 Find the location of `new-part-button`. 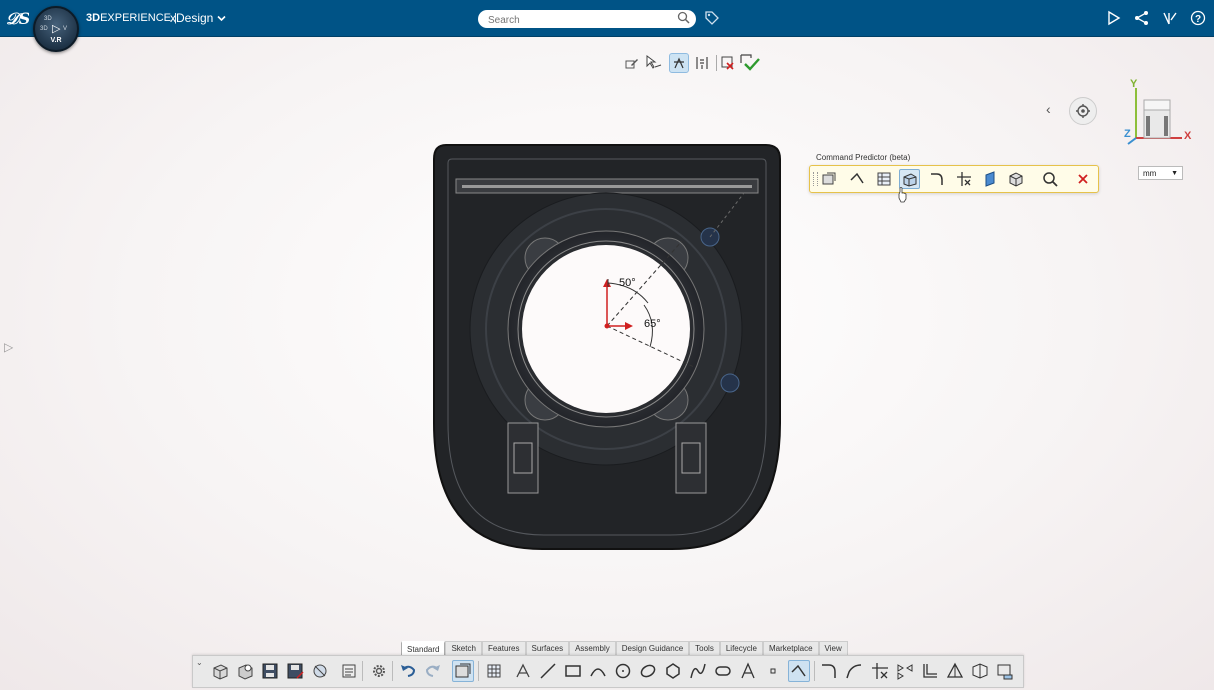

new-part-button is located at coordinates (220, 671).